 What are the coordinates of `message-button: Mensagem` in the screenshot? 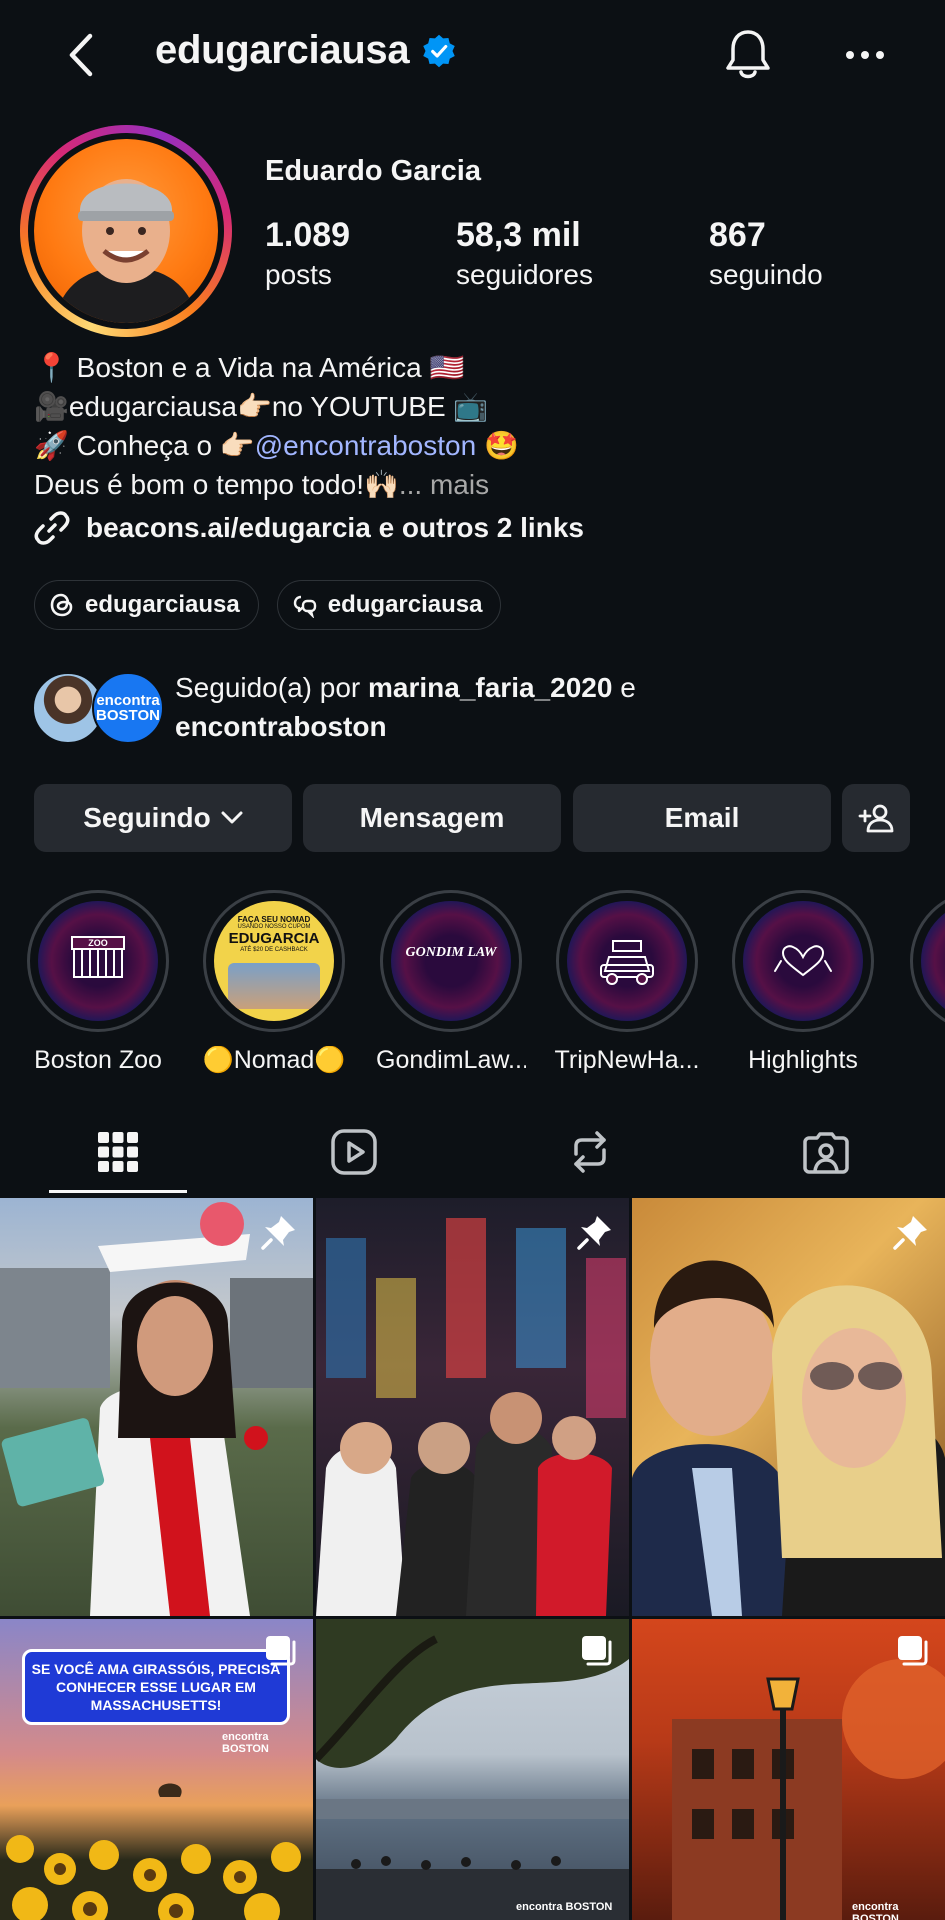 It's located at (432, 818).